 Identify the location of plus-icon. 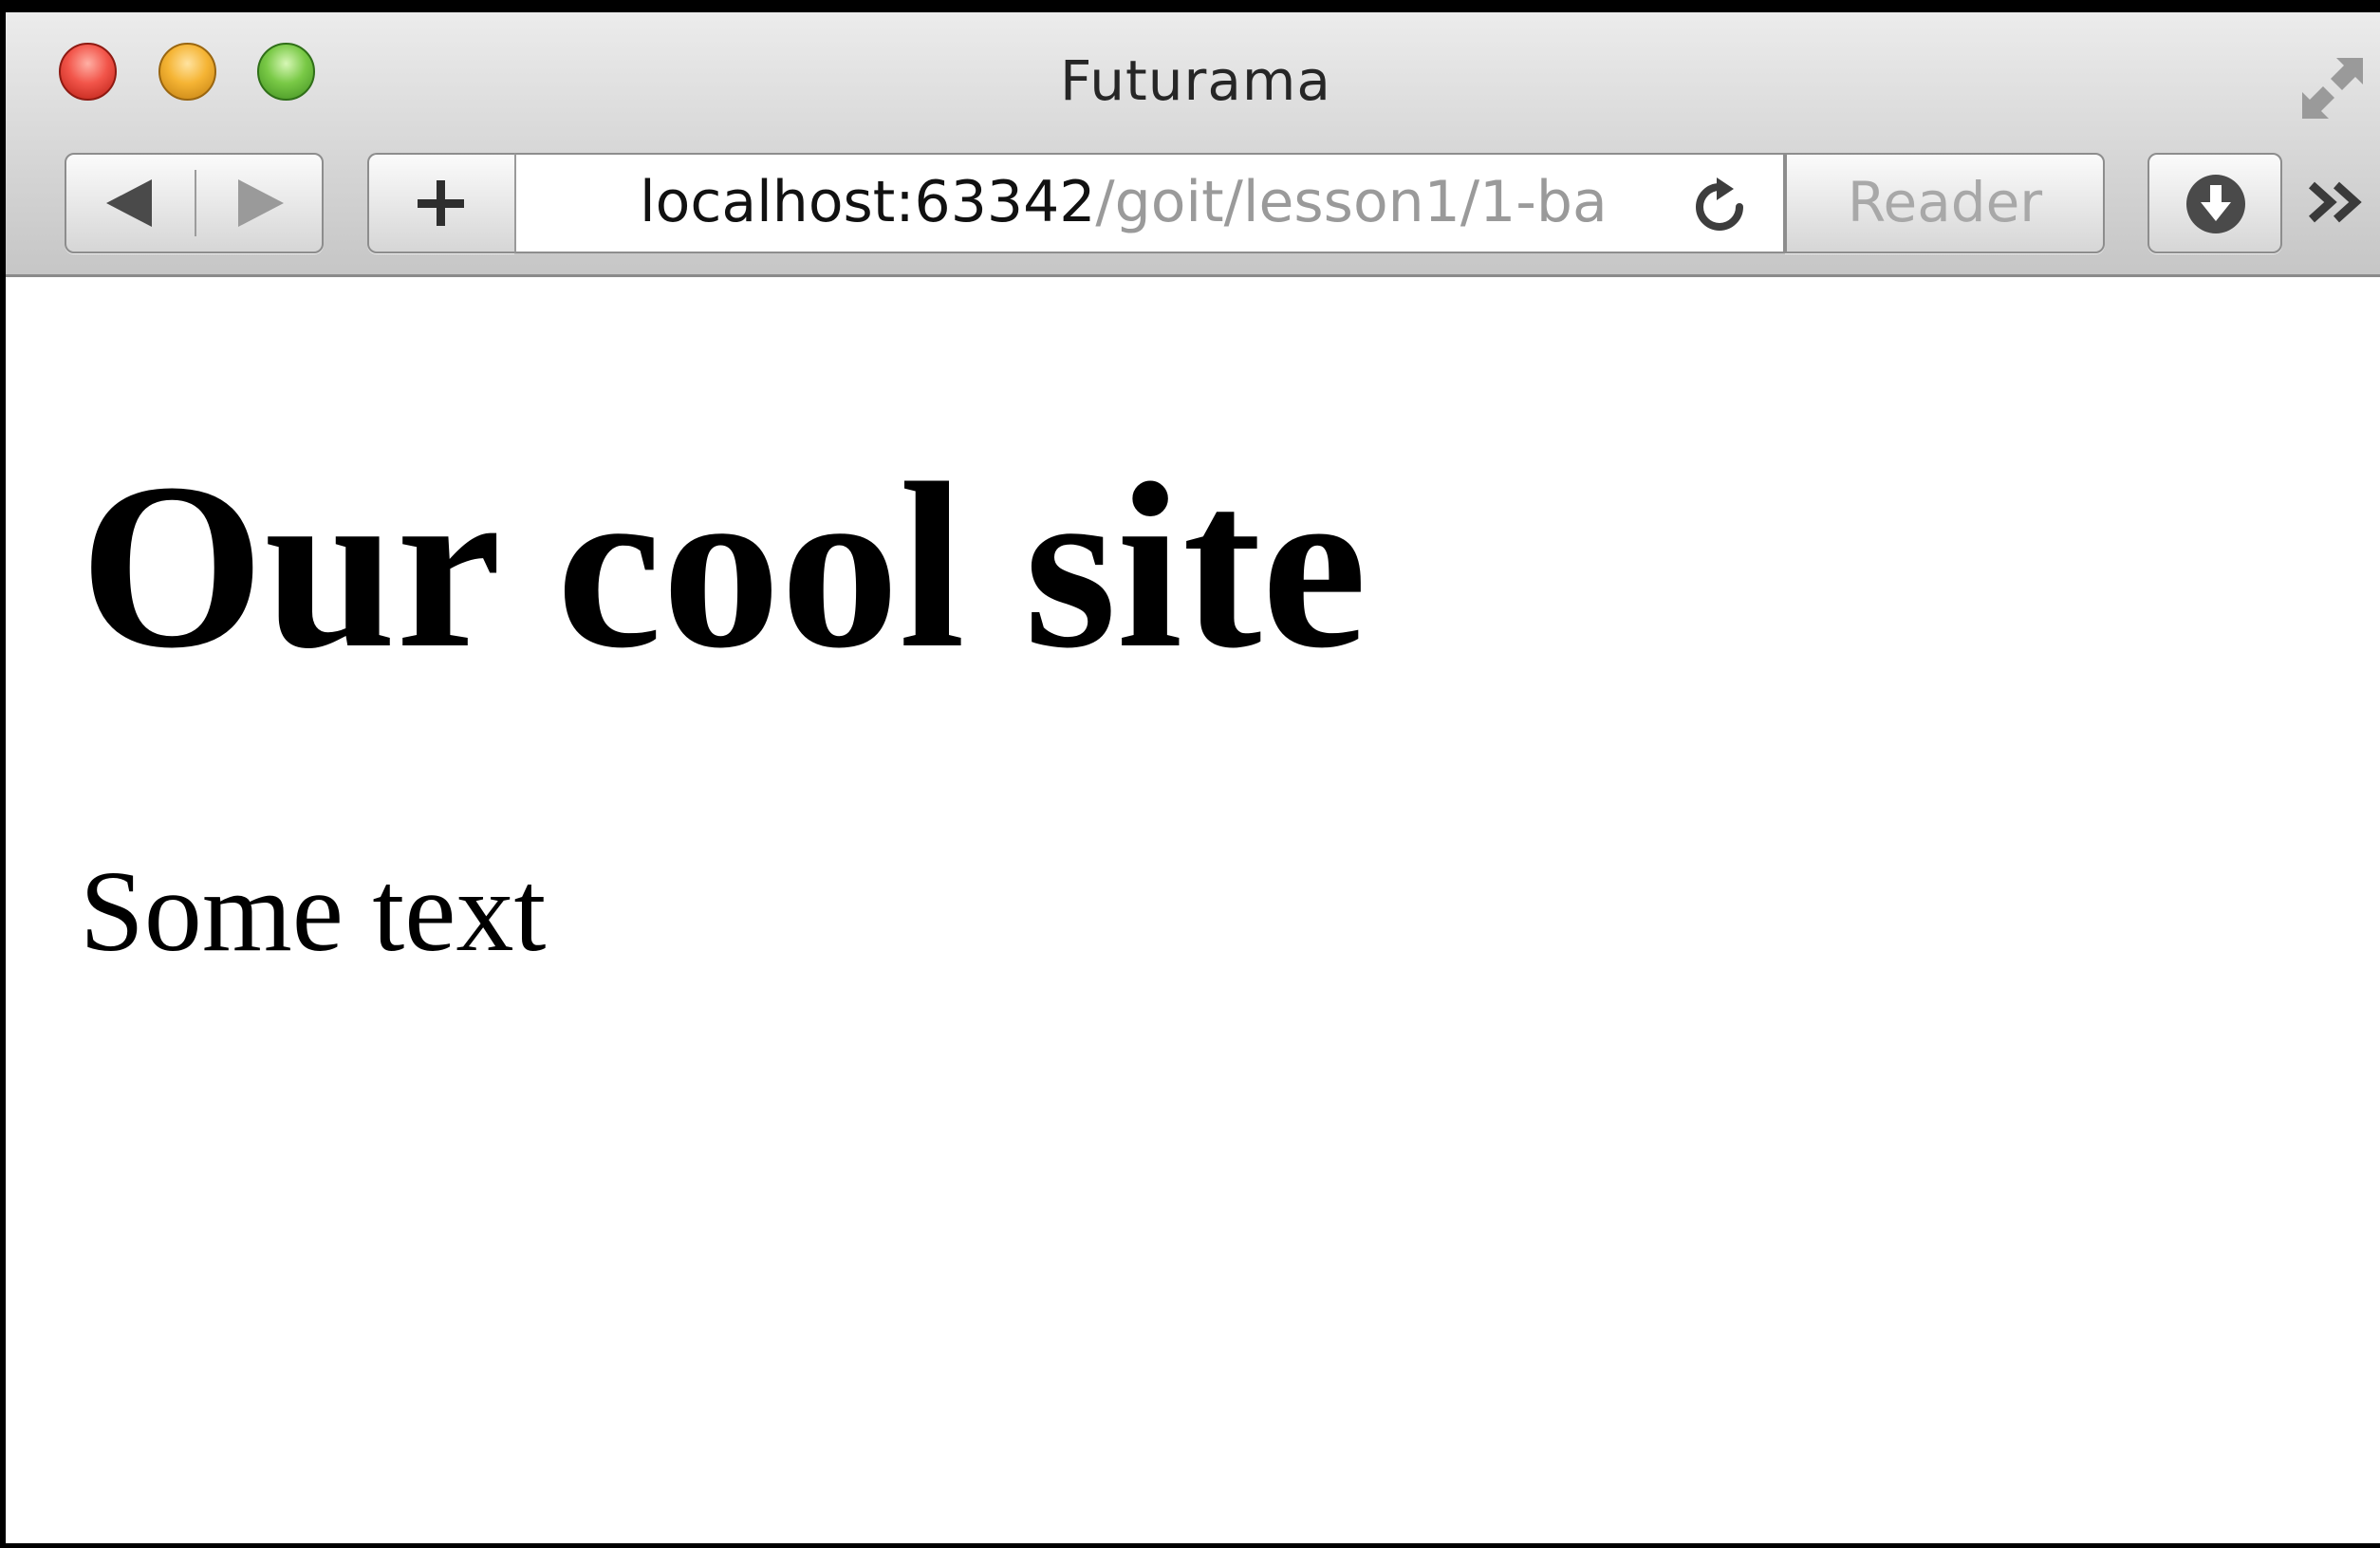
(441, 203).